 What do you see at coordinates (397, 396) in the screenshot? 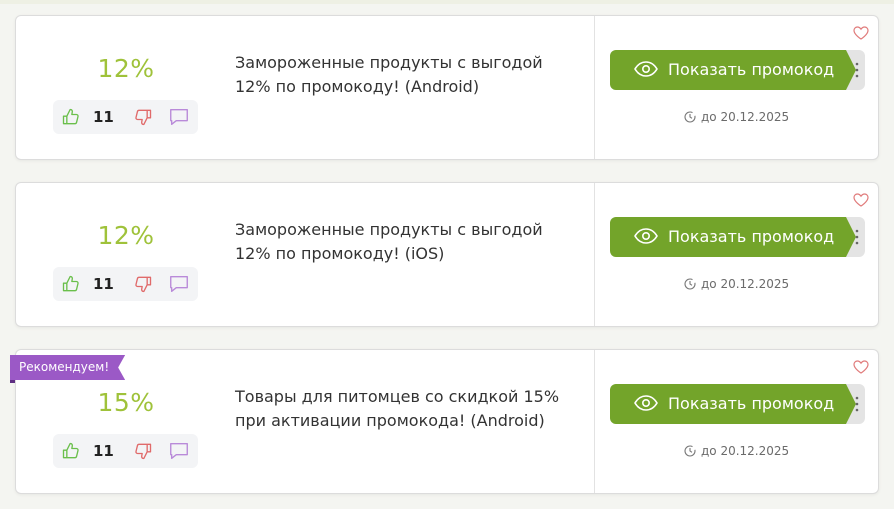
I see `description-line: Товары для питомцев со скидкой 15%` at bounding box center [397, 396].